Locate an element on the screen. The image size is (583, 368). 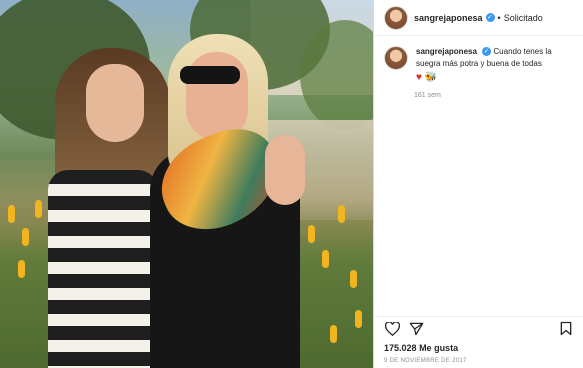
follow-status-button: Solicitado is located at coordinates (523, 18).